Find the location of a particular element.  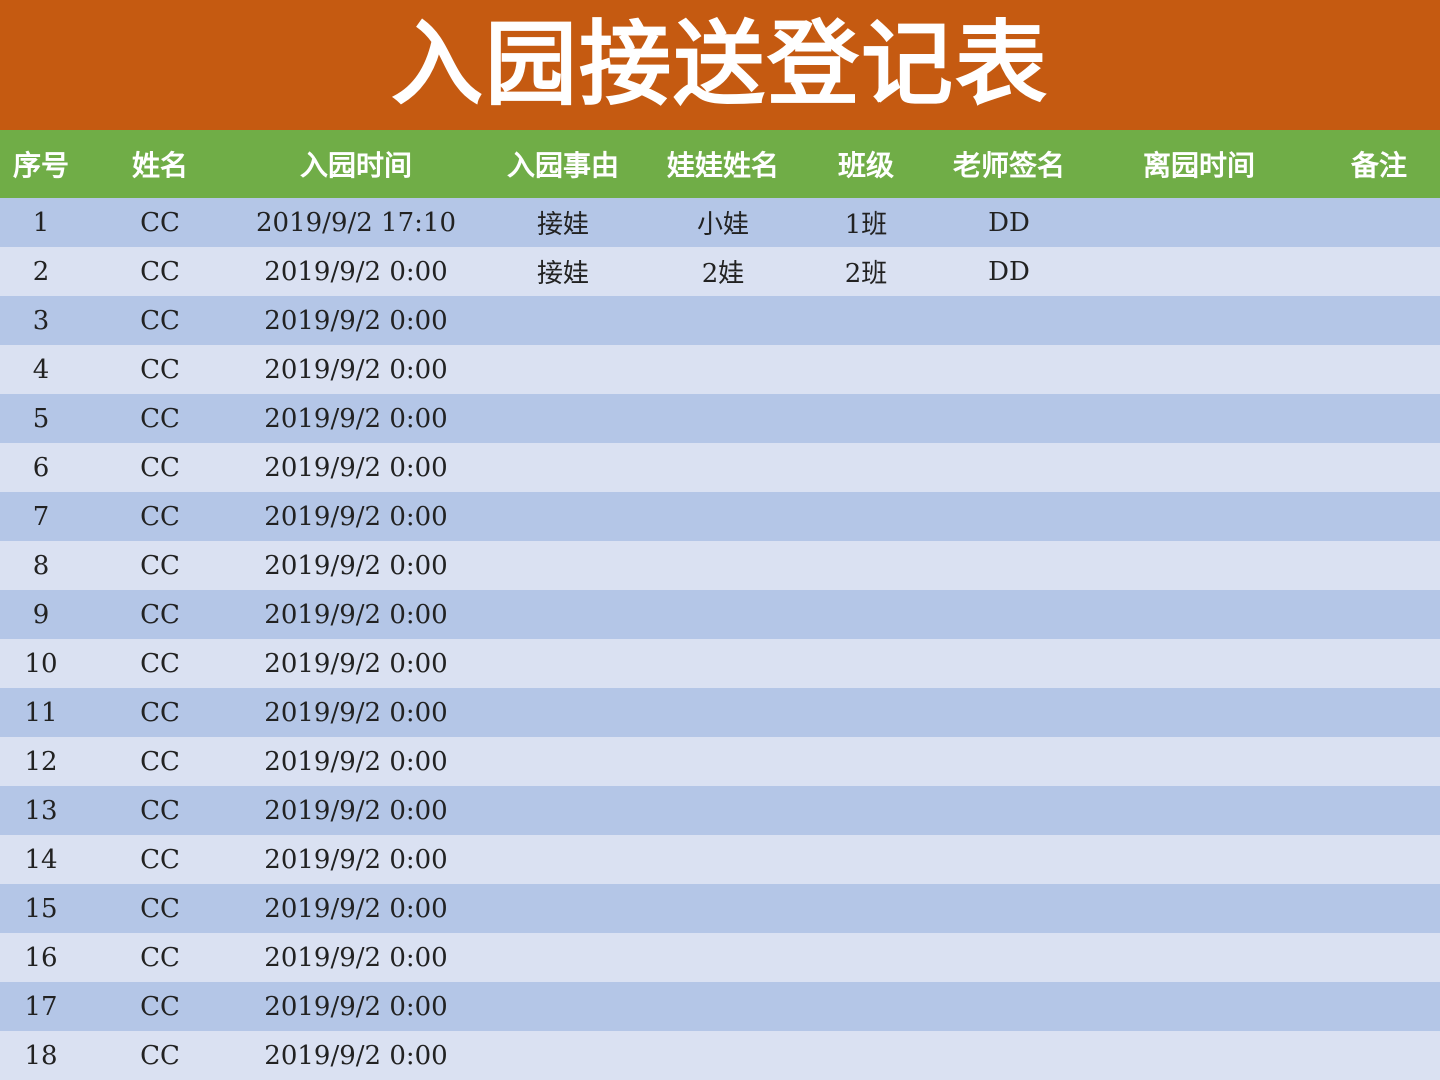

cell-index: 8 is located at coordinates (41, 565).